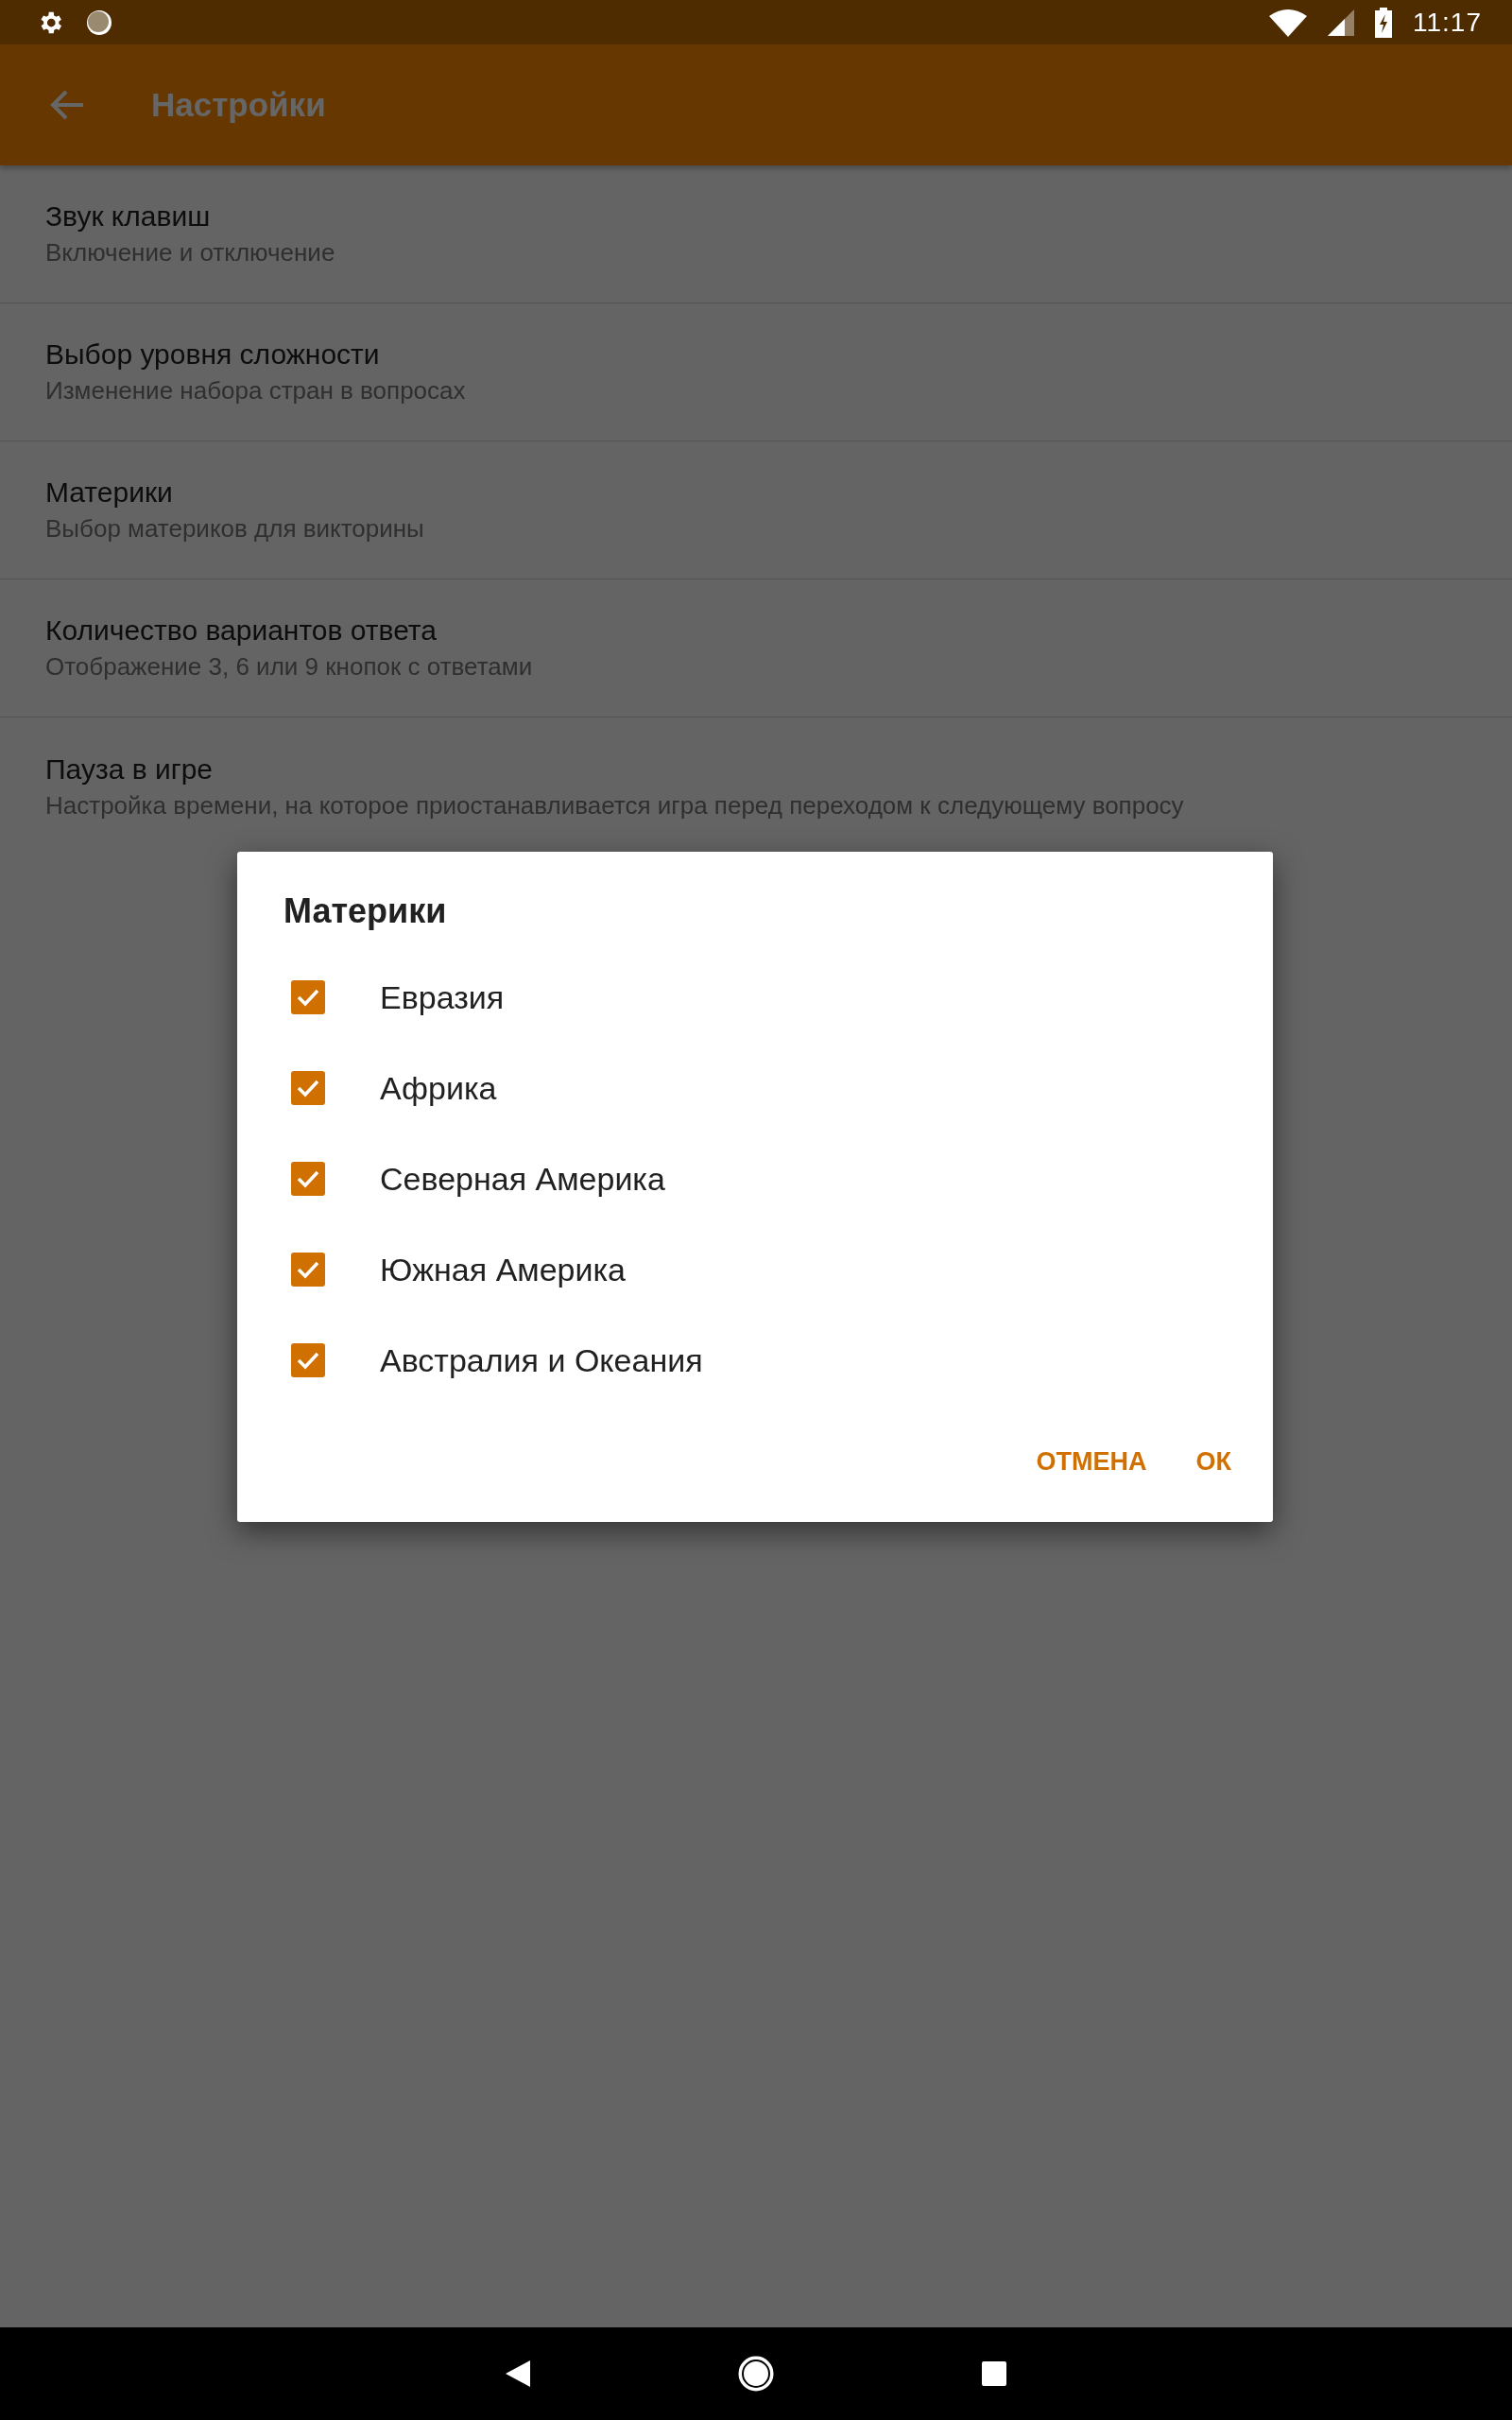 This screenshot has width=1512, height=2420. Describe the element at coordinates (522, 1179) in the screenshot. I see `option-label: Северная Америка` at that location.